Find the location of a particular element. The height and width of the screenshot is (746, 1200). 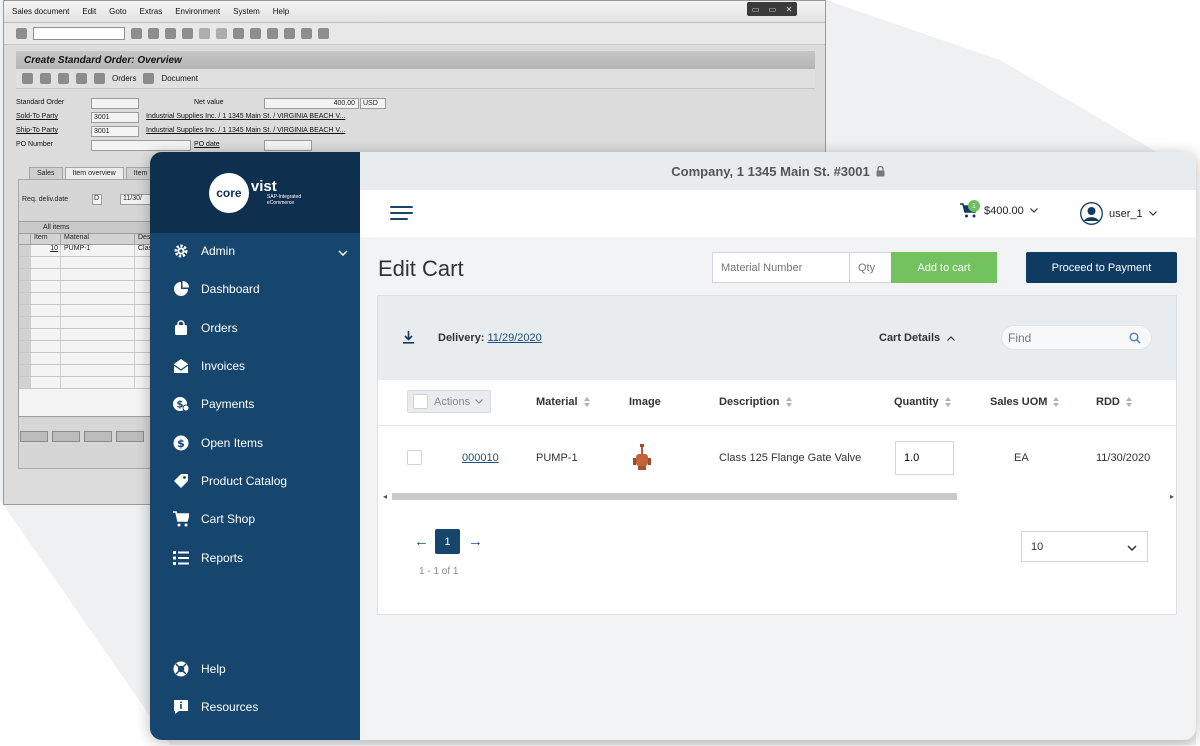

sap-row-item: 10 is located at coordinates (46, 250).